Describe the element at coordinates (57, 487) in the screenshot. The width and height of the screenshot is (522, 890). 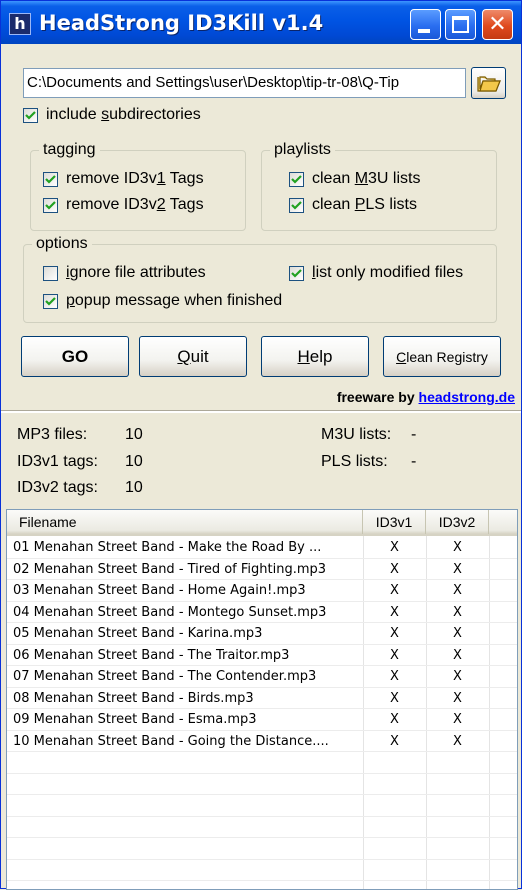
I see `id3v2-tags-label: ID3v2 tags:` at that location.